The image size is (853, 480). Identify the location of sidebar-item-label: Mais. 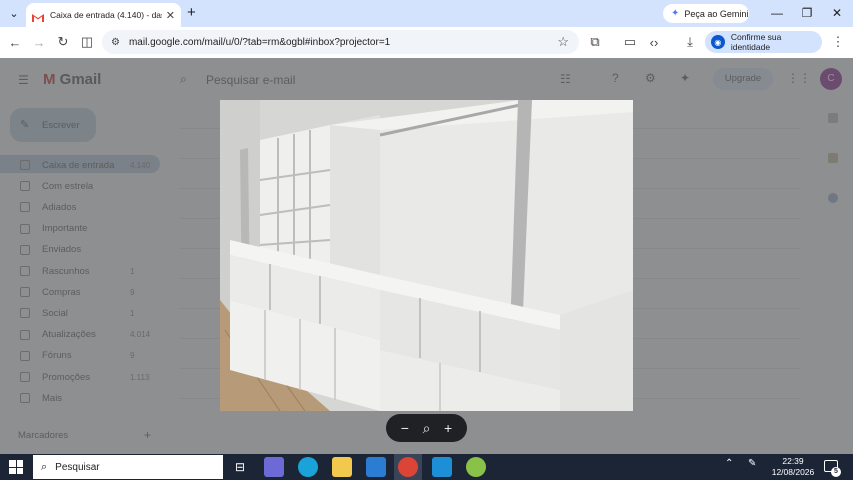
(52, 398).